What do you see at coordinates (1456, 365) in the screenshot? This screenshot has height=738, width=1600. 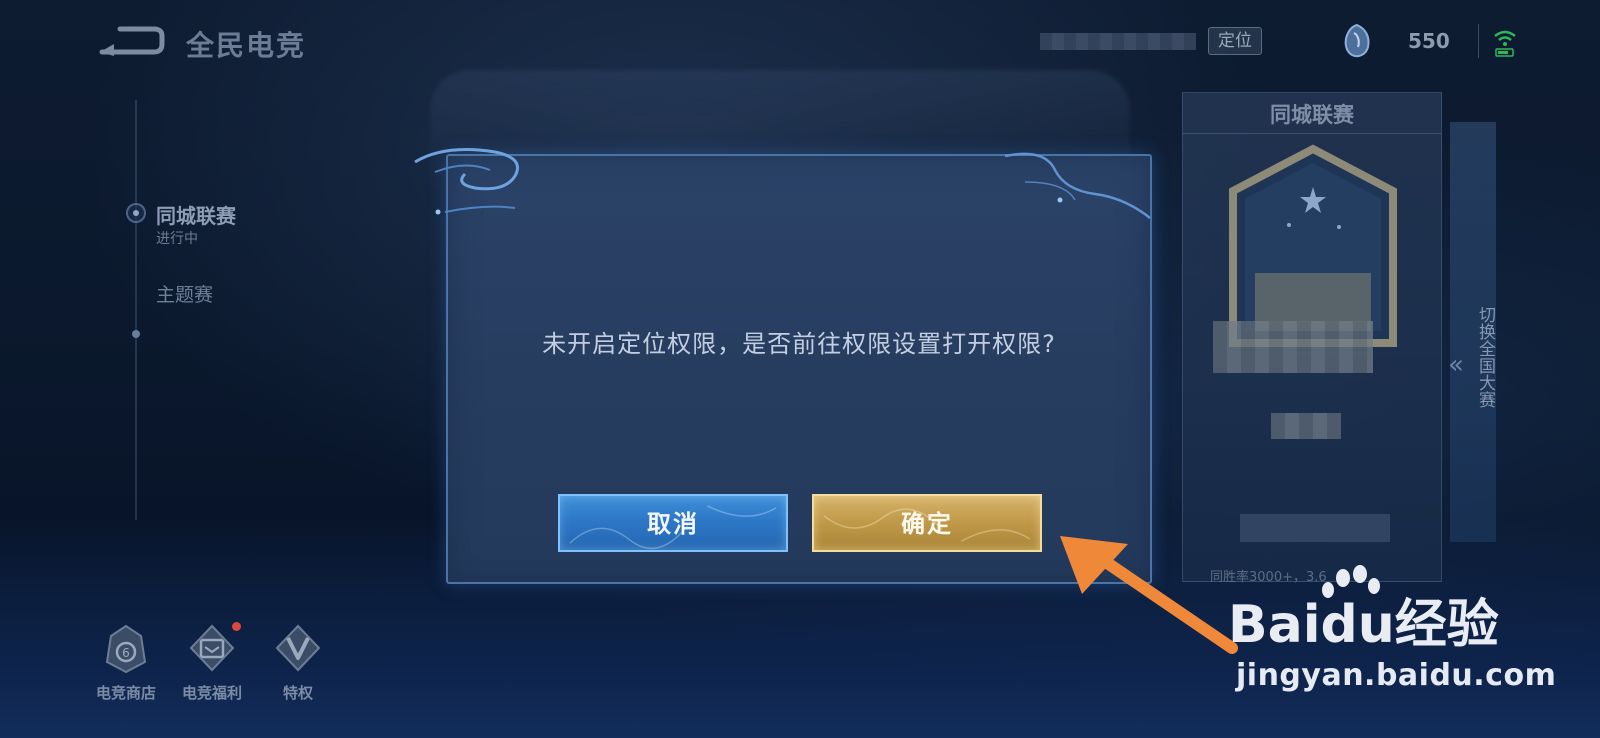 I see `double-chevron-left-icon: «` at bounding box center [1456, 365].